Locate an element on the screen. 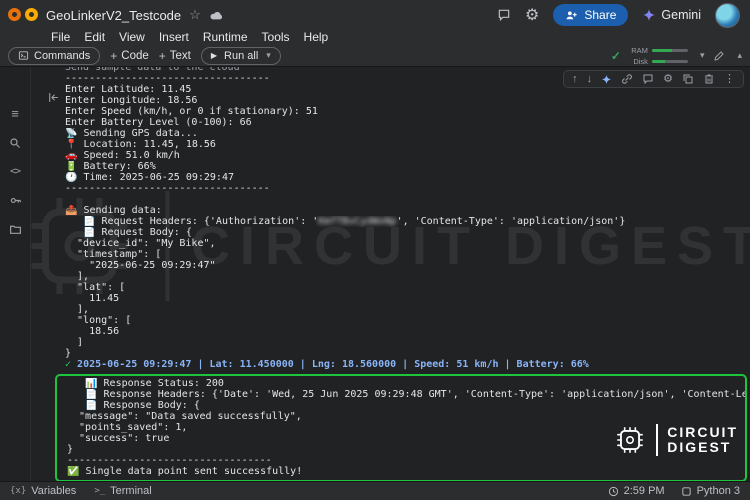 This screenshot has width=750, height=500. circuitdigest-logo: CIRCUIT DIGEST is located at coordinates (675, 440).